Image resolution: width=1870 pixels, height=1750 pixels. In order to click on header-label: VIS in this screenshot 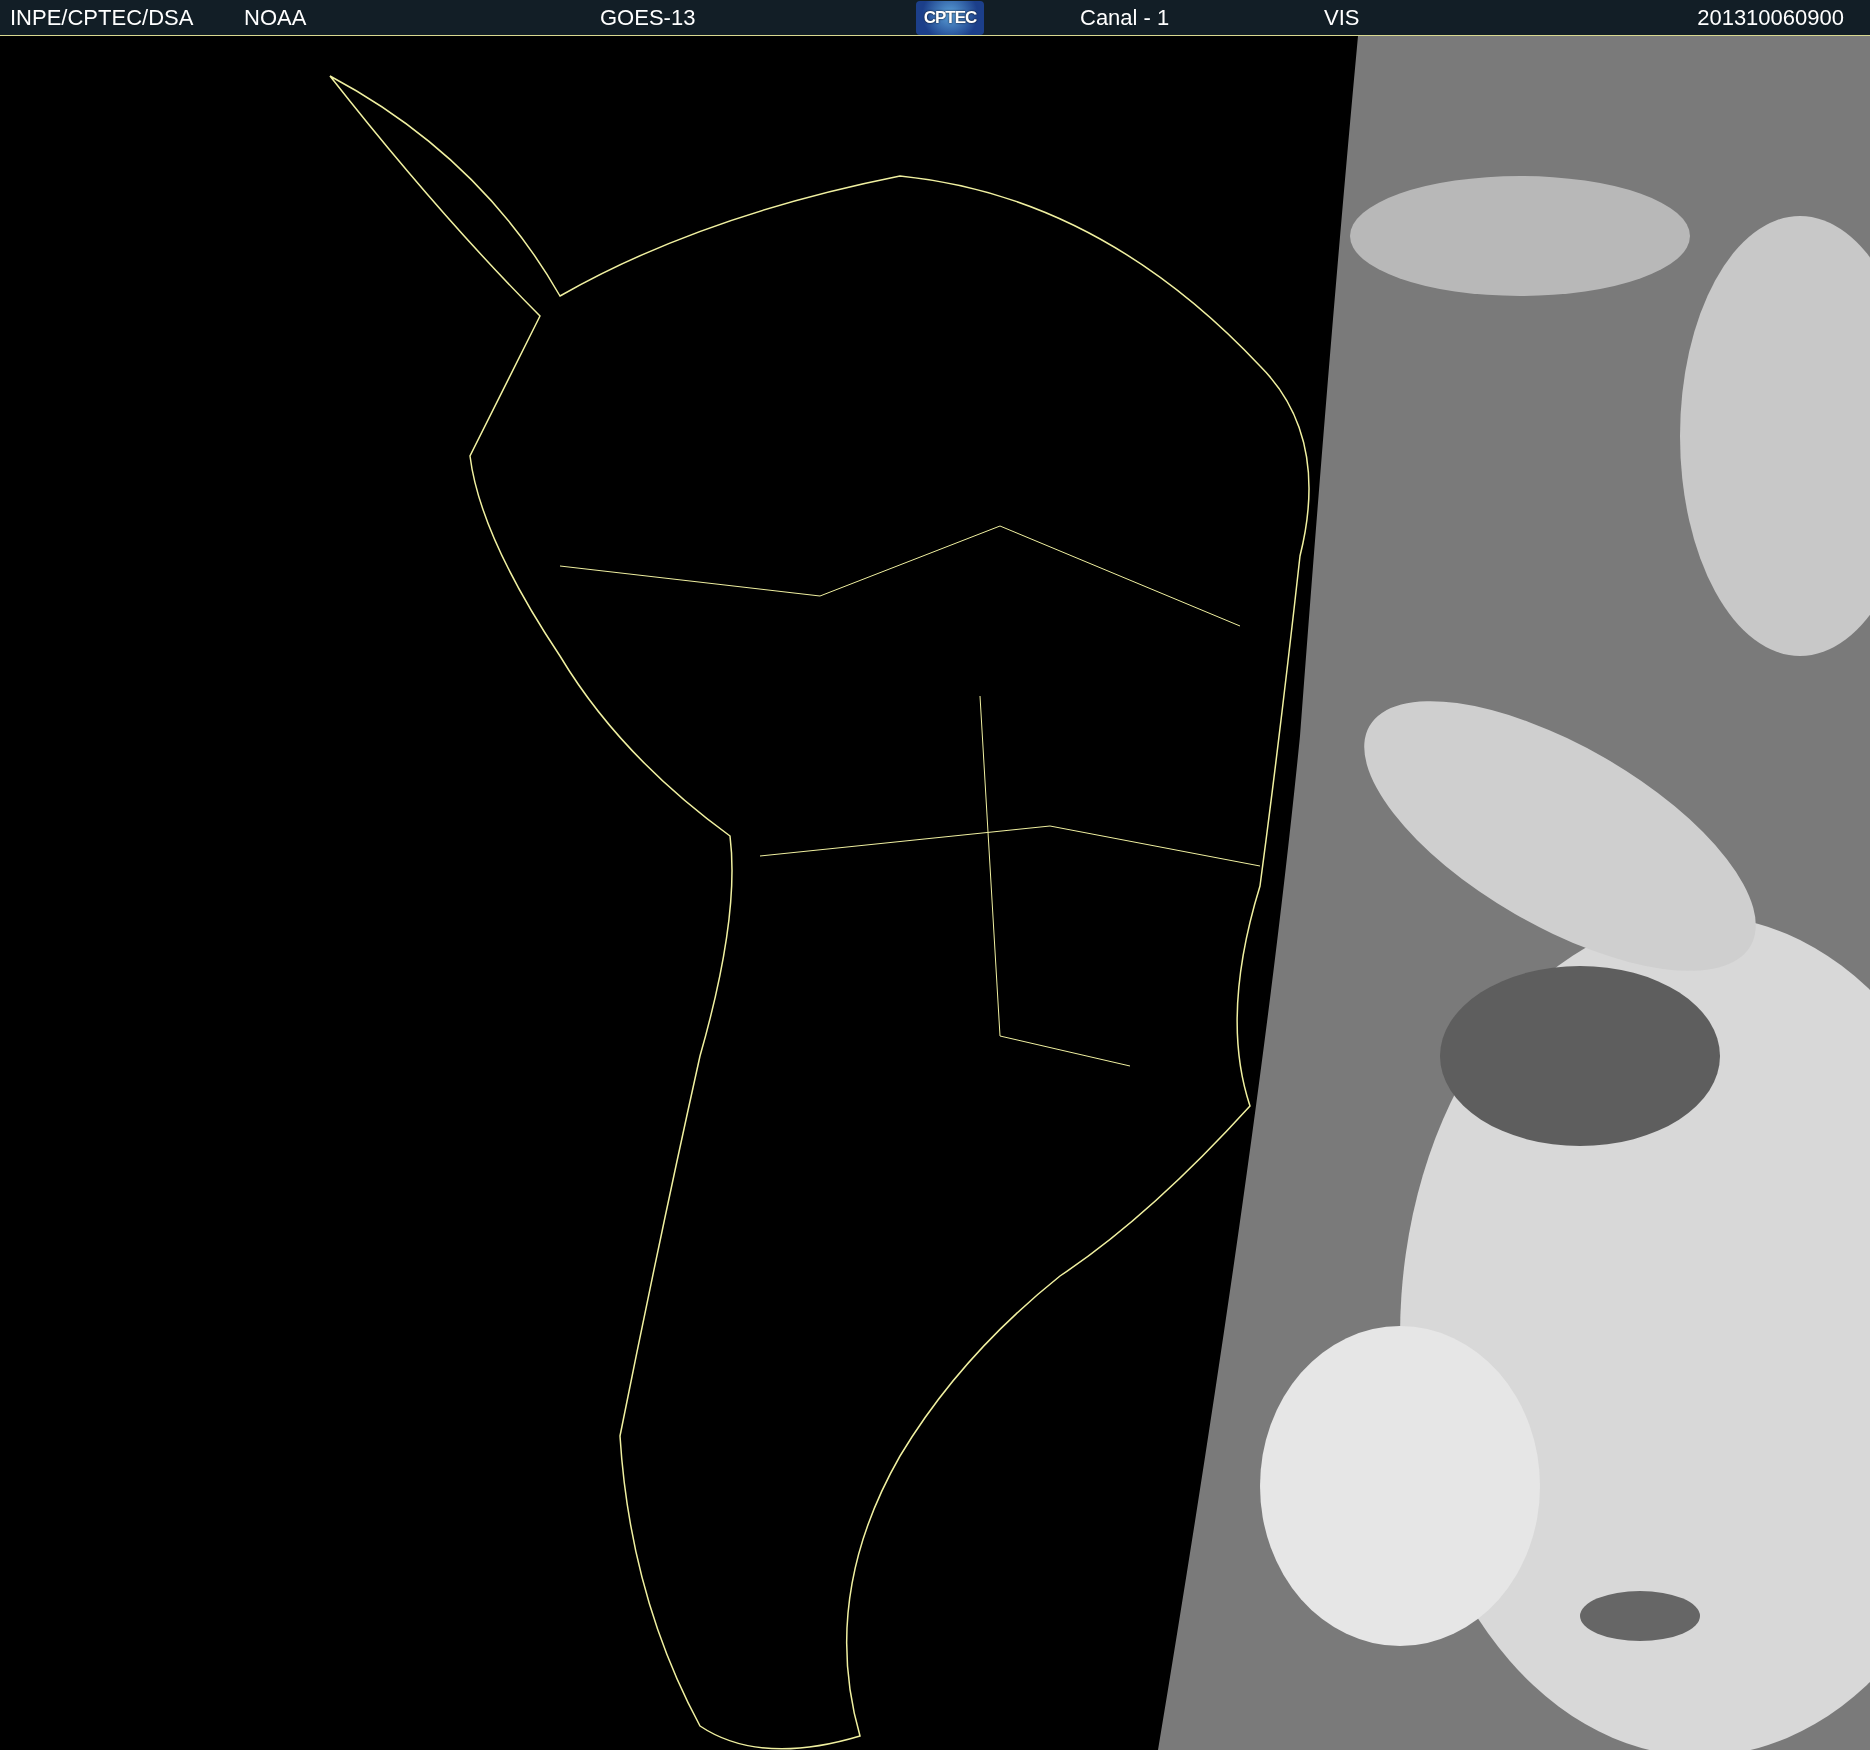, I will do `click(1342, 17)`.